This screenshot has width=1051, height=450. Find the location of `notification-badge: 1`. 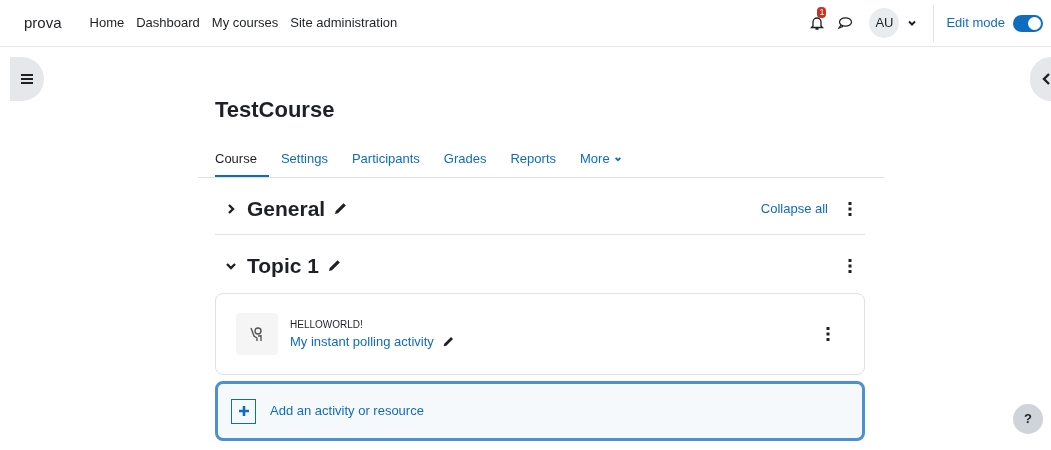

notification-badge: 1 is located at coordinates (822, 12).